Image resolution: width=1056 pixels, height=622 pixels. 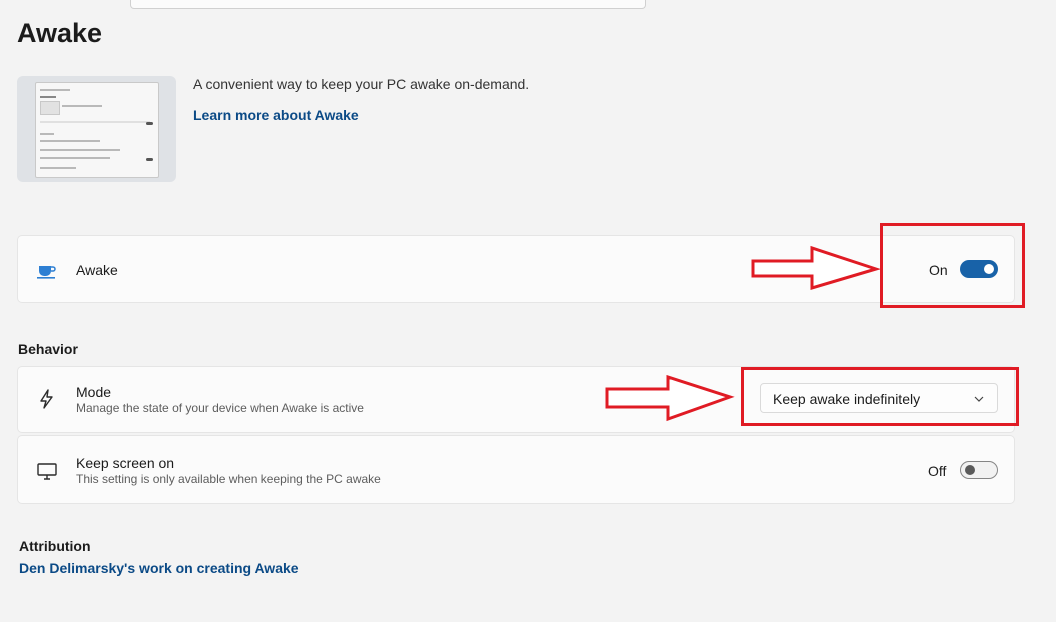 What do you see at coordinates (97, 270) in the screenshot?
I see `awake-title: Awake` at bounding box center [97, 270].